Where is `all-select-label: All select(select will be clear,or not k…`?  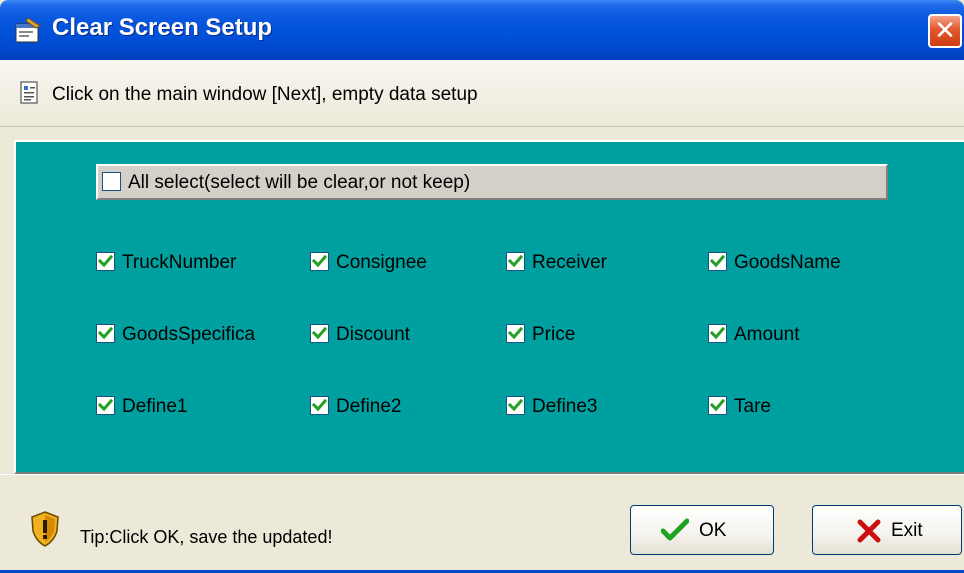
all-select-label: All select(select will be clear,or not k… is located at coordinates (299, 182).